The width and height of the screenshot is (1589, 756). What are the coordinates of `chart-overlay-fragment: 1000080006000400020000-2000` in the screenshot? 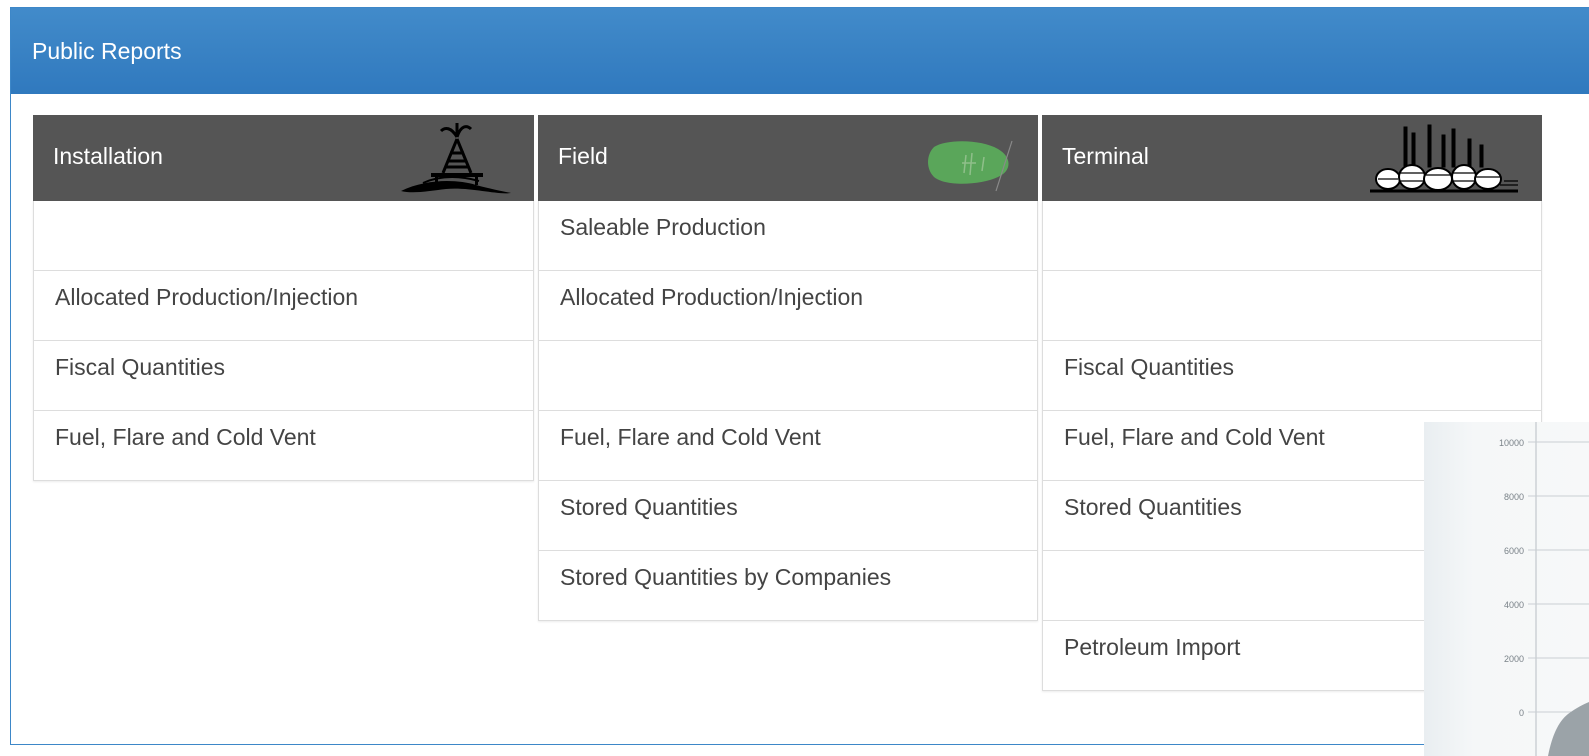 It's located at (1506, 589).